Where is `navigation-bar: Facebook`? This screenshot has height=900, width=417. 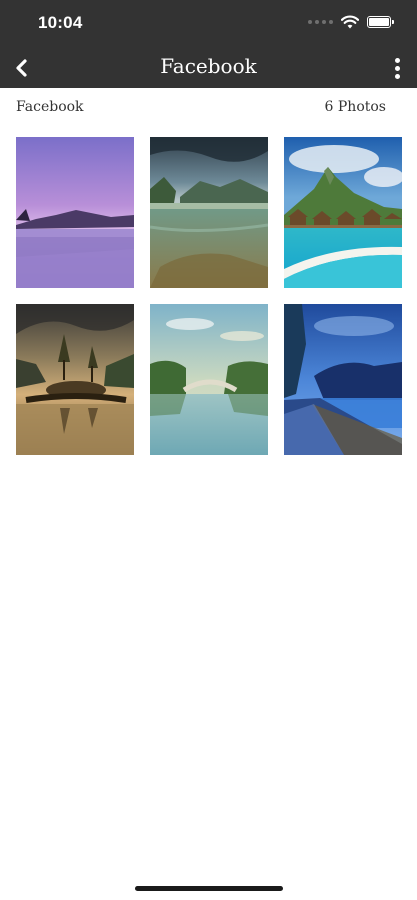
navigation-bar: Facebook is located at coordinates (208, 68).